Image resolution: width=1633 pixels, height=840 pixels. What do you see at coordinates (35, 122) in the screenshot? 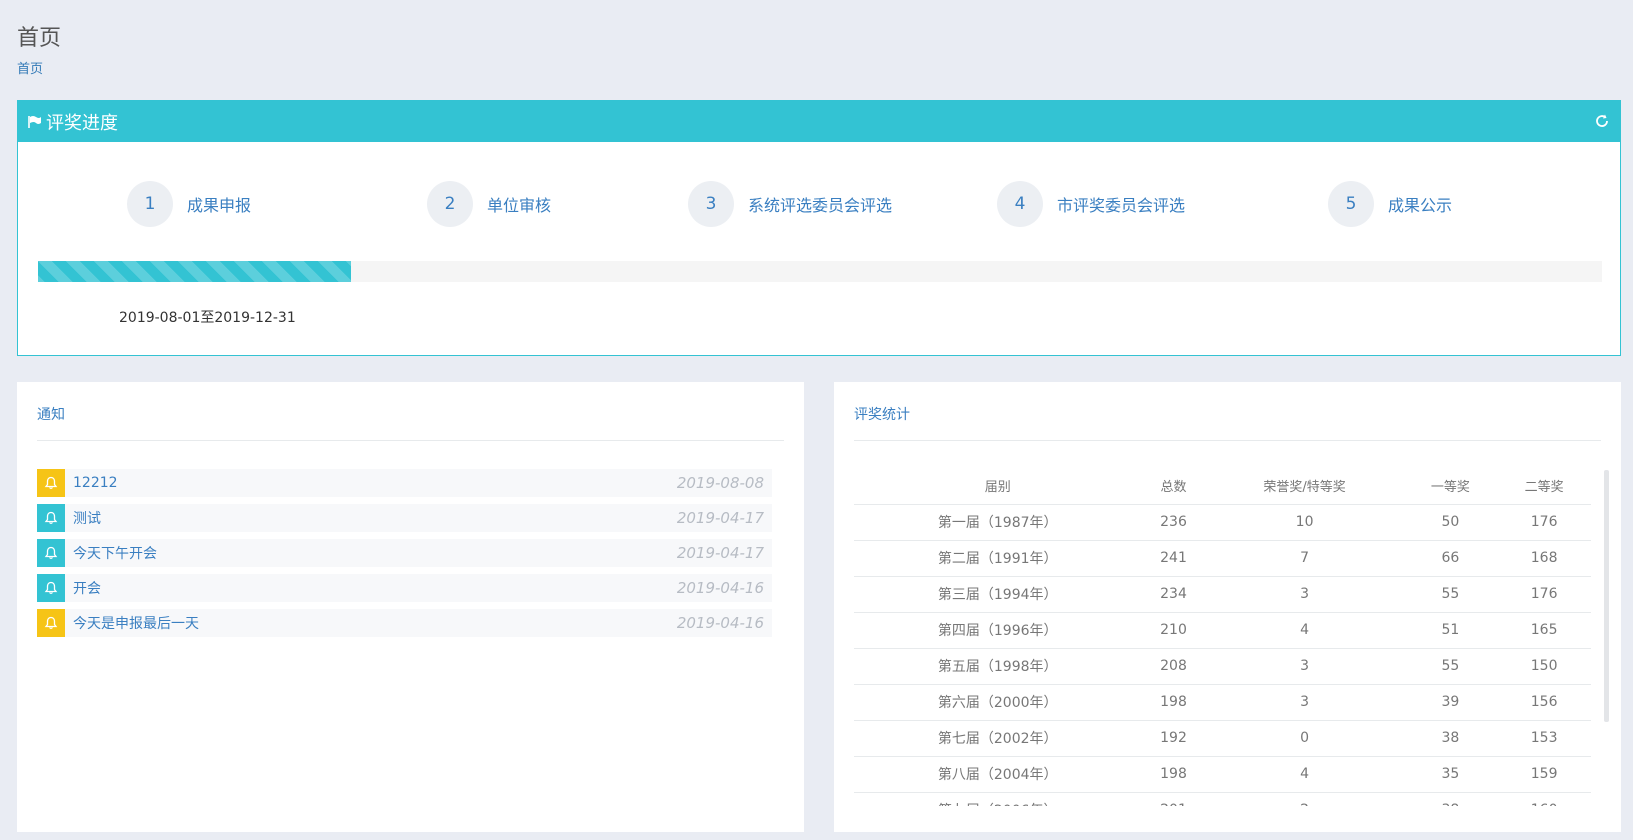
I see `flag-icon` at bounding box center [35, 122].